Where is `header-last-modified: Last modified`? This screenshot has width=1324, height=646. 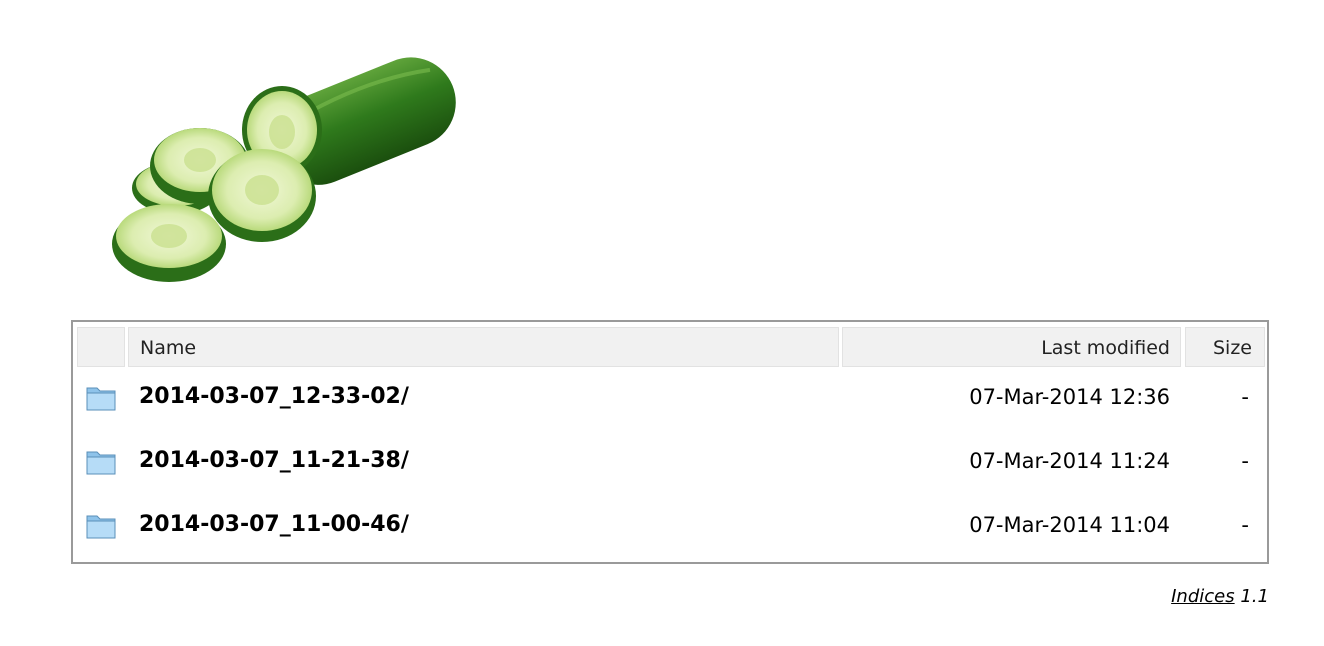 header-last-modified: Last modified is located at coordinates (1011, 347).